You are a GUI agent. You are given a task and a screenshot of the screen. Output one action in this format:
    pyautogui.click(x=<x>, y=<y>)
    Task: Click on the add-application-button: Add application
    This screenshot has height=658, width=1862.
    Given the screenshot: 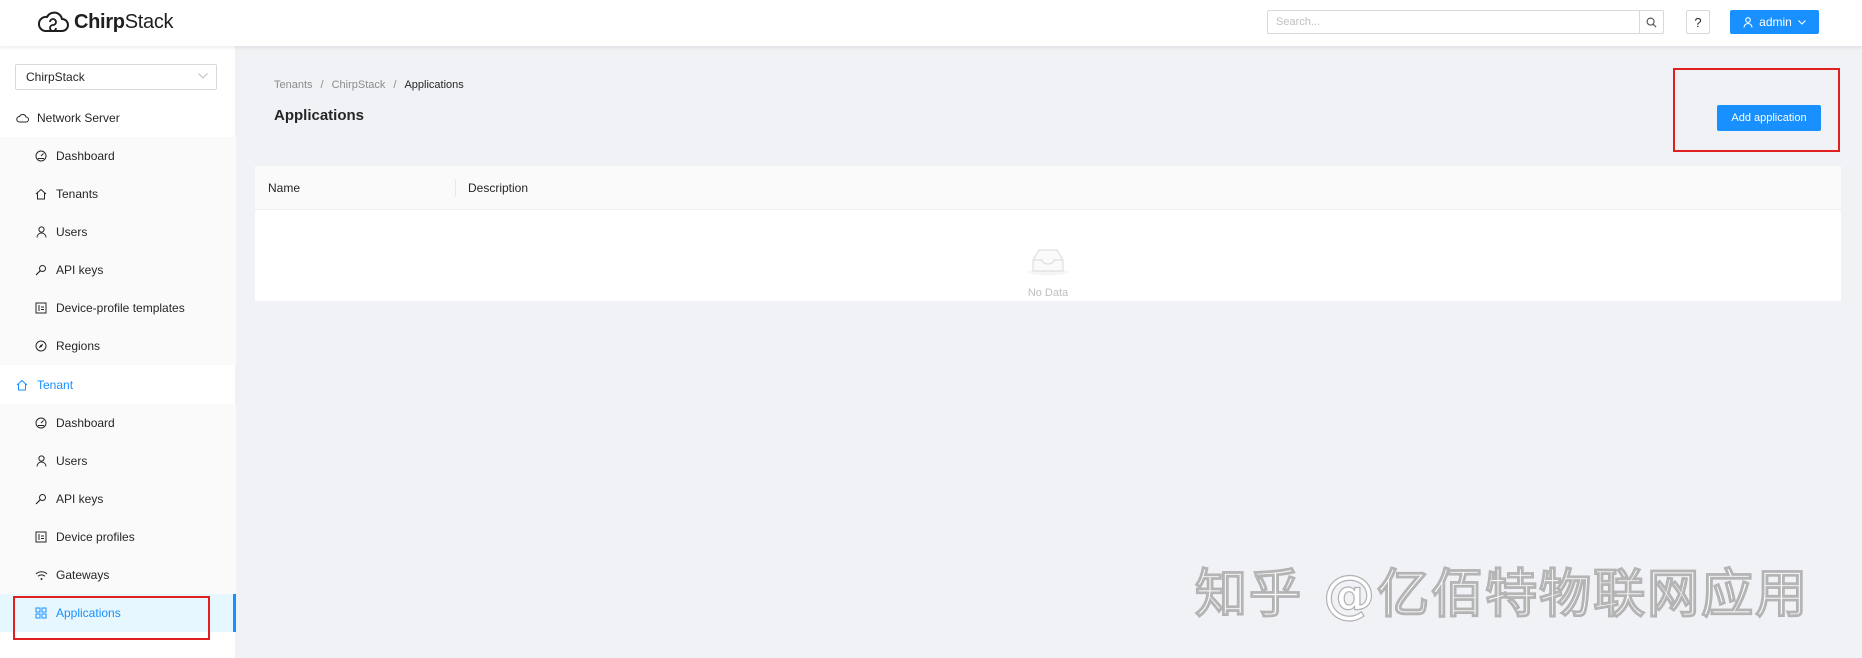 What is the action you would take?
    pyautogui.click(x=1769, y=118)
    